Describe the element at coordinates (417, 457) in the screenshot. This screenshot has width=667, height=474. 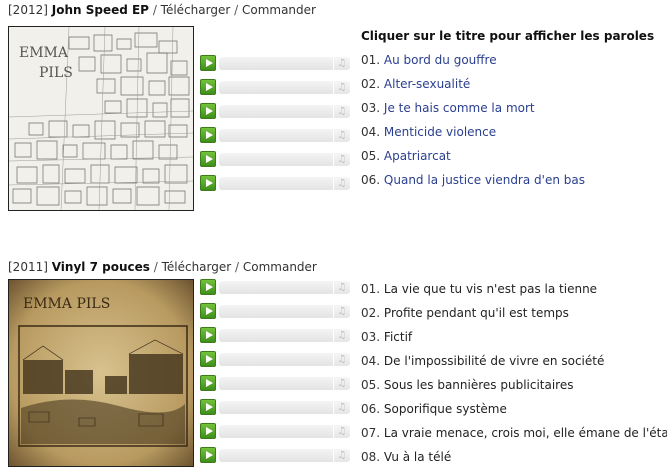
I see `track-title-link: Vu à la télé` at that location.